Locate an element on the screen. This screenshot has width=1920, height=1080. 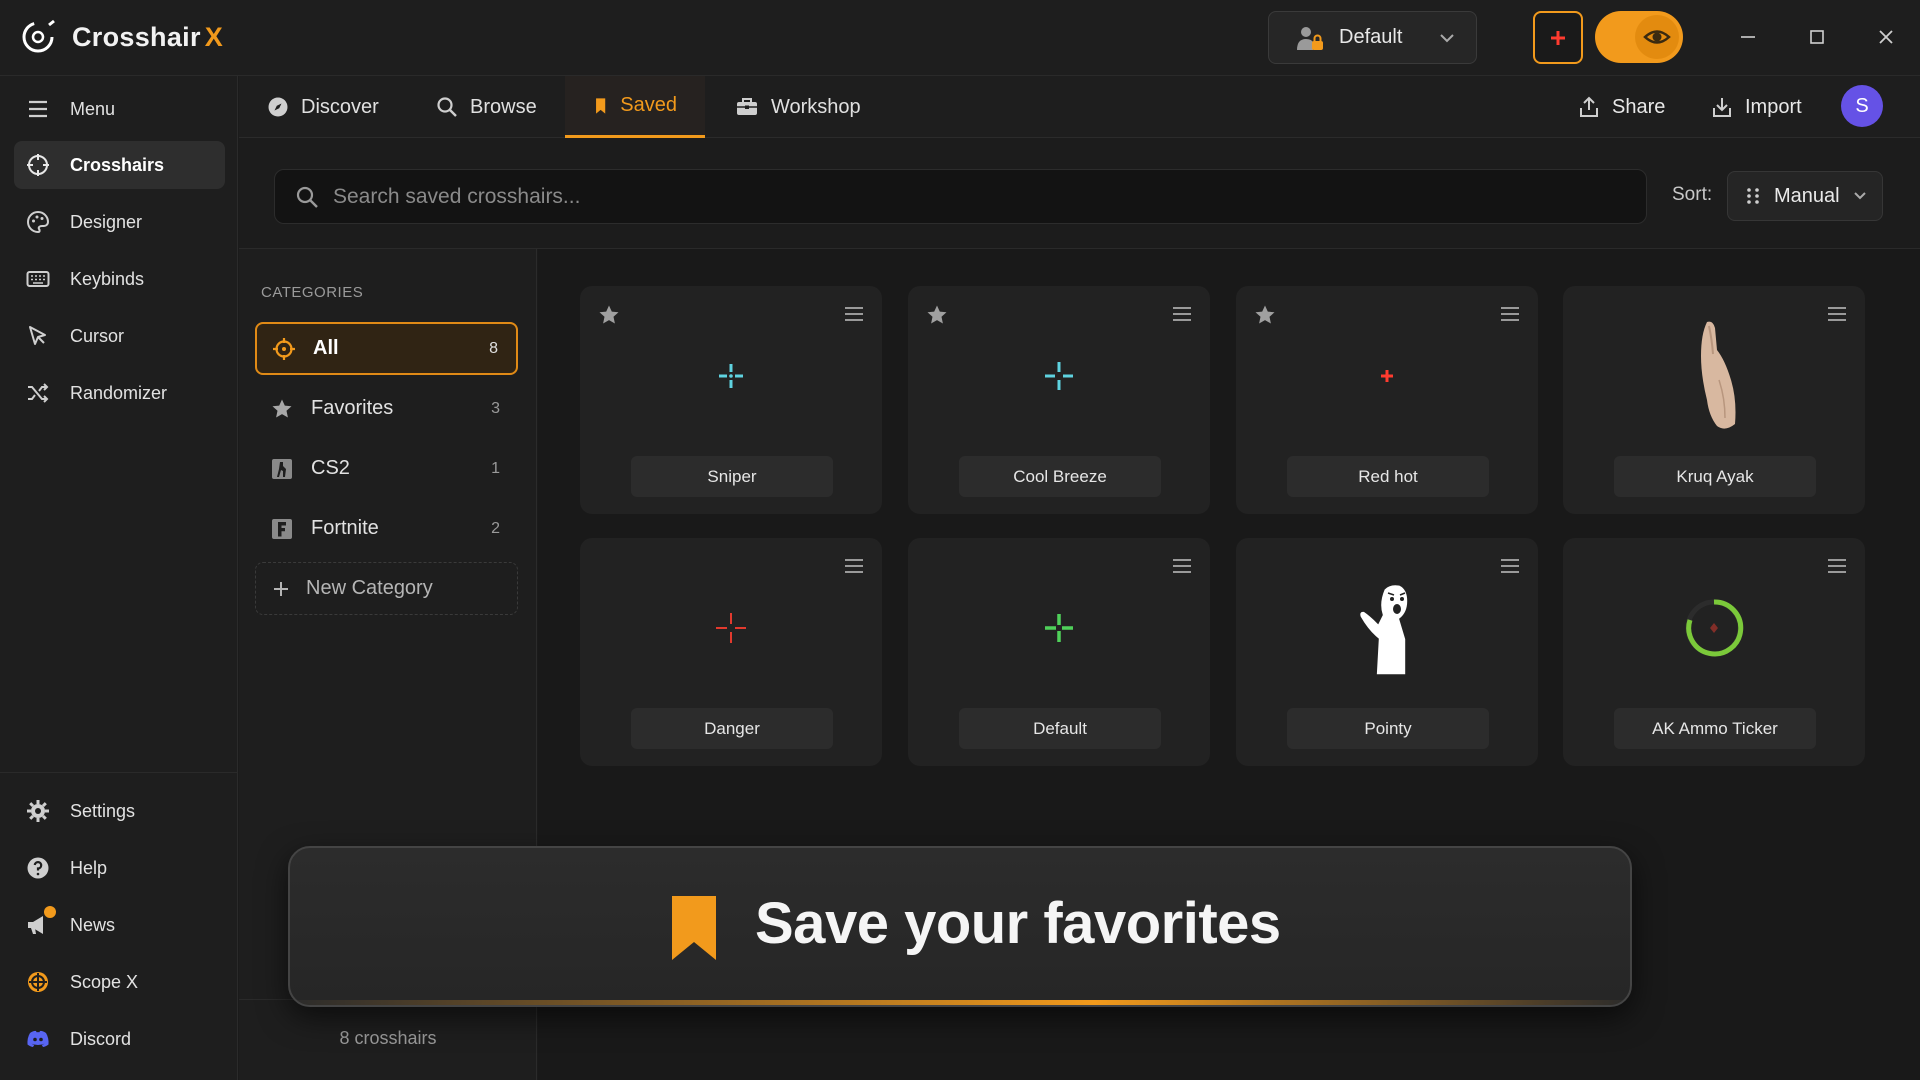
search-icon is located at coordinates (307, 197).